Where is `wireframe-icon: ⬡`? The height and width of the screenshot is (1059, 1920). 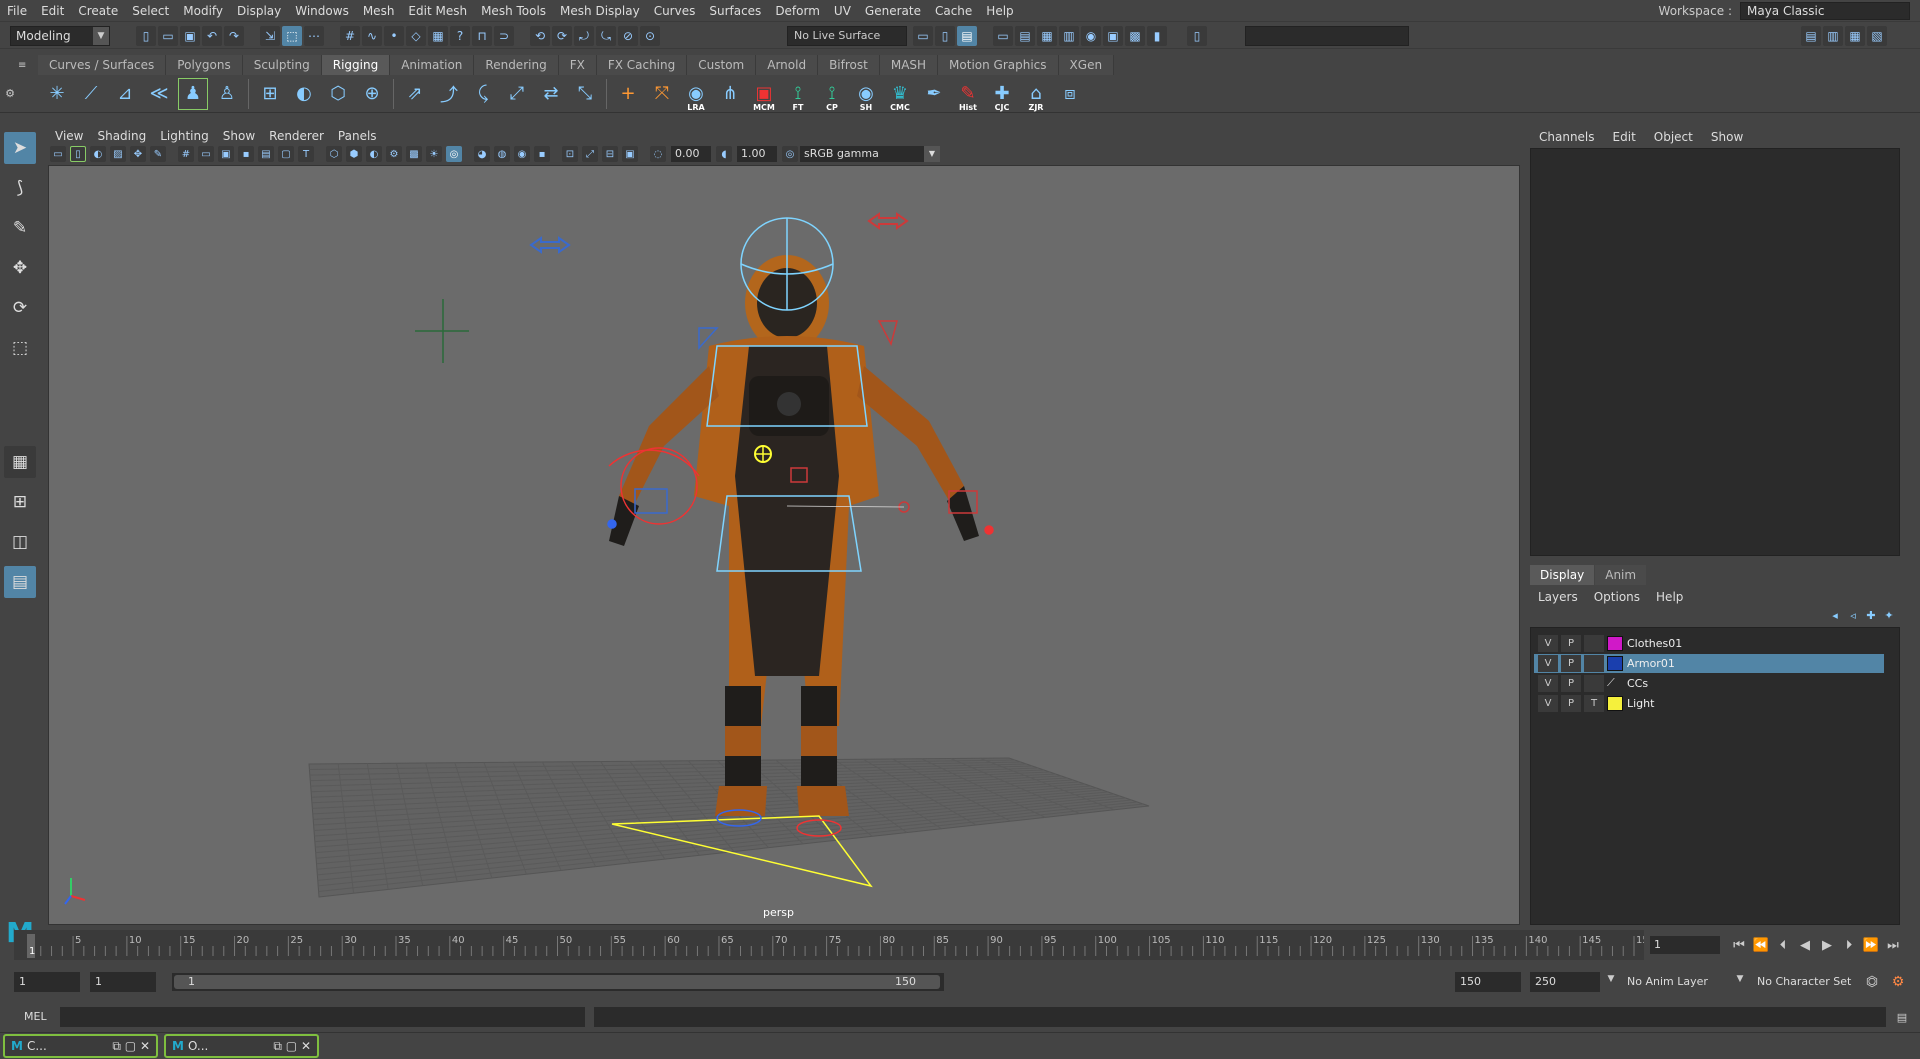 wireframe-icon: ⬡ is located at coordinates (334, 154).